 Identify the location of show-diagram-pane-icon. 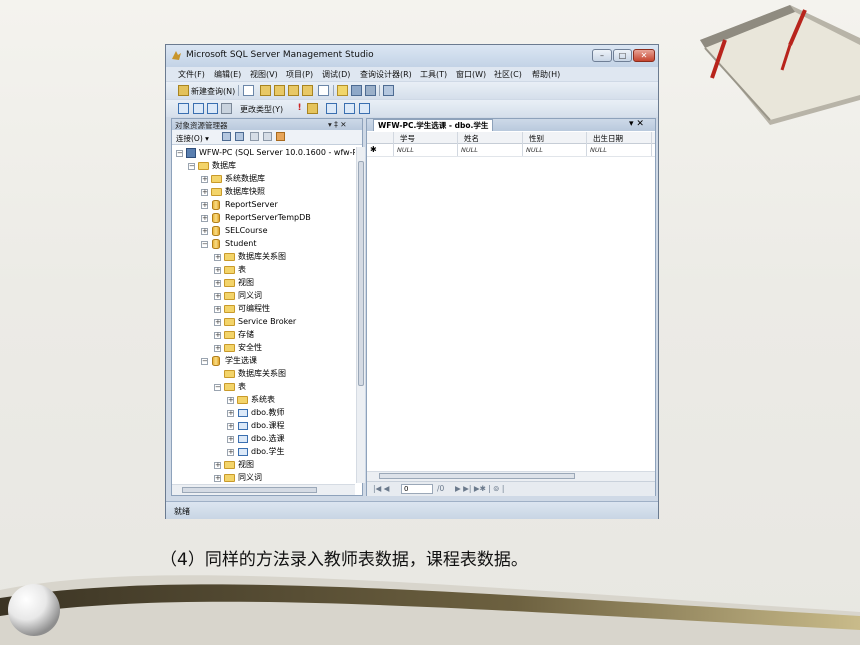
(183, 108).